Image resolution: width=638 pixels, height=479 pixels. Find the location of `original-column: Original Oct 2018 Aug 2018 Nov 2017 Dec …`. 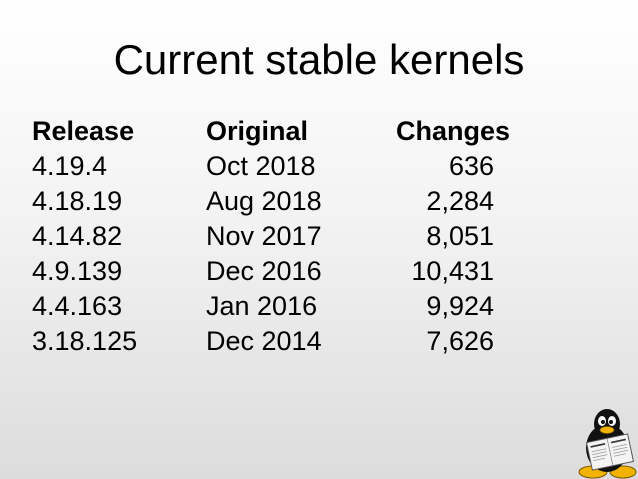

original-column: Original Oct 2018 Aug 2018 Nov 2017 Dec … is located at coordinates (264, 236).